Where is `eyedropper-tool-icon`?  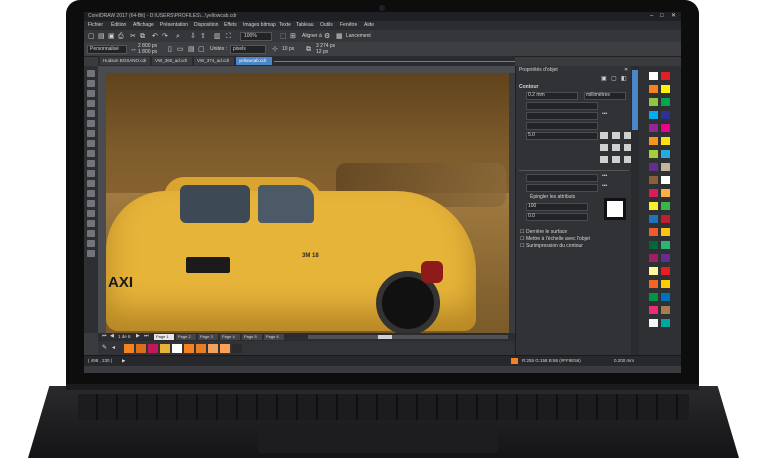 eyedropper-tool-icon is located at coordinates (91, 223).